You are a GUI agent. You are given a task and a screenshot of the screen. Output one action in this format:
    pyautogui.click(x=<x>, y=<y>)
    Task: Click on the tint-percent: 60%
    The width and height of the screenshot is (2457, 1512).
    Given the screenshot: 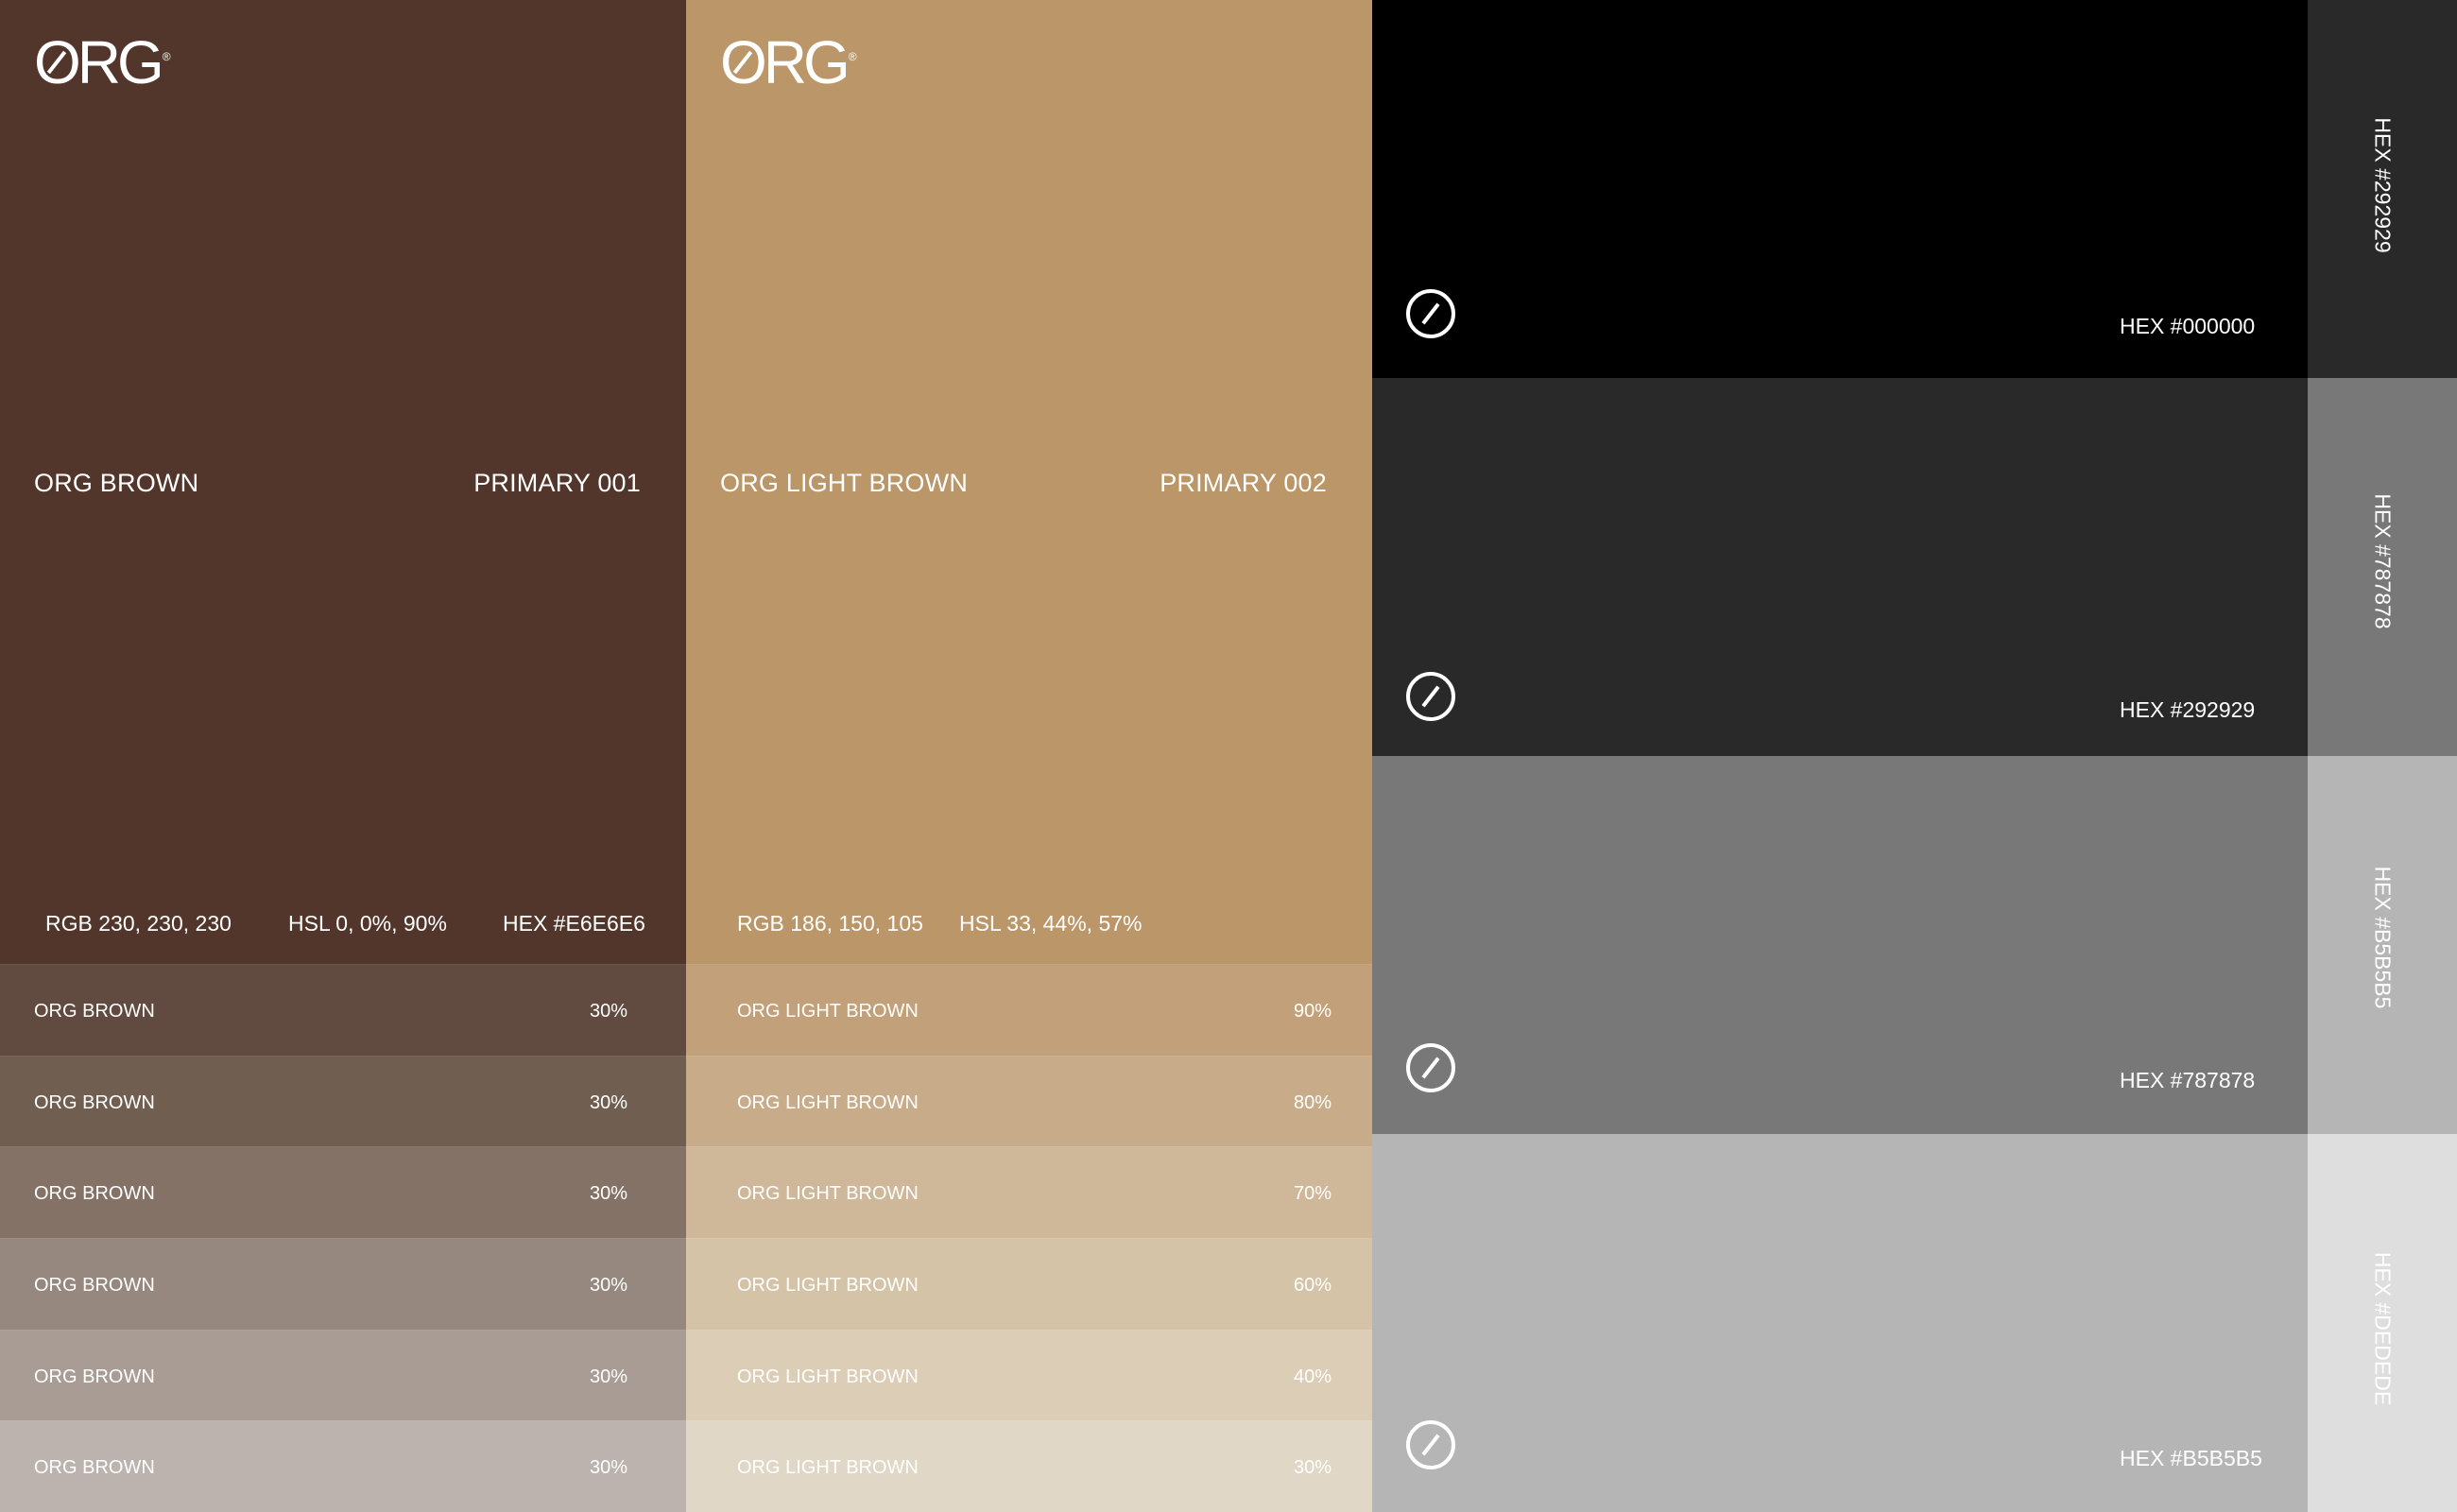 What is the action you would take?
    pyautogui.click(x=1313, y=1285)
    